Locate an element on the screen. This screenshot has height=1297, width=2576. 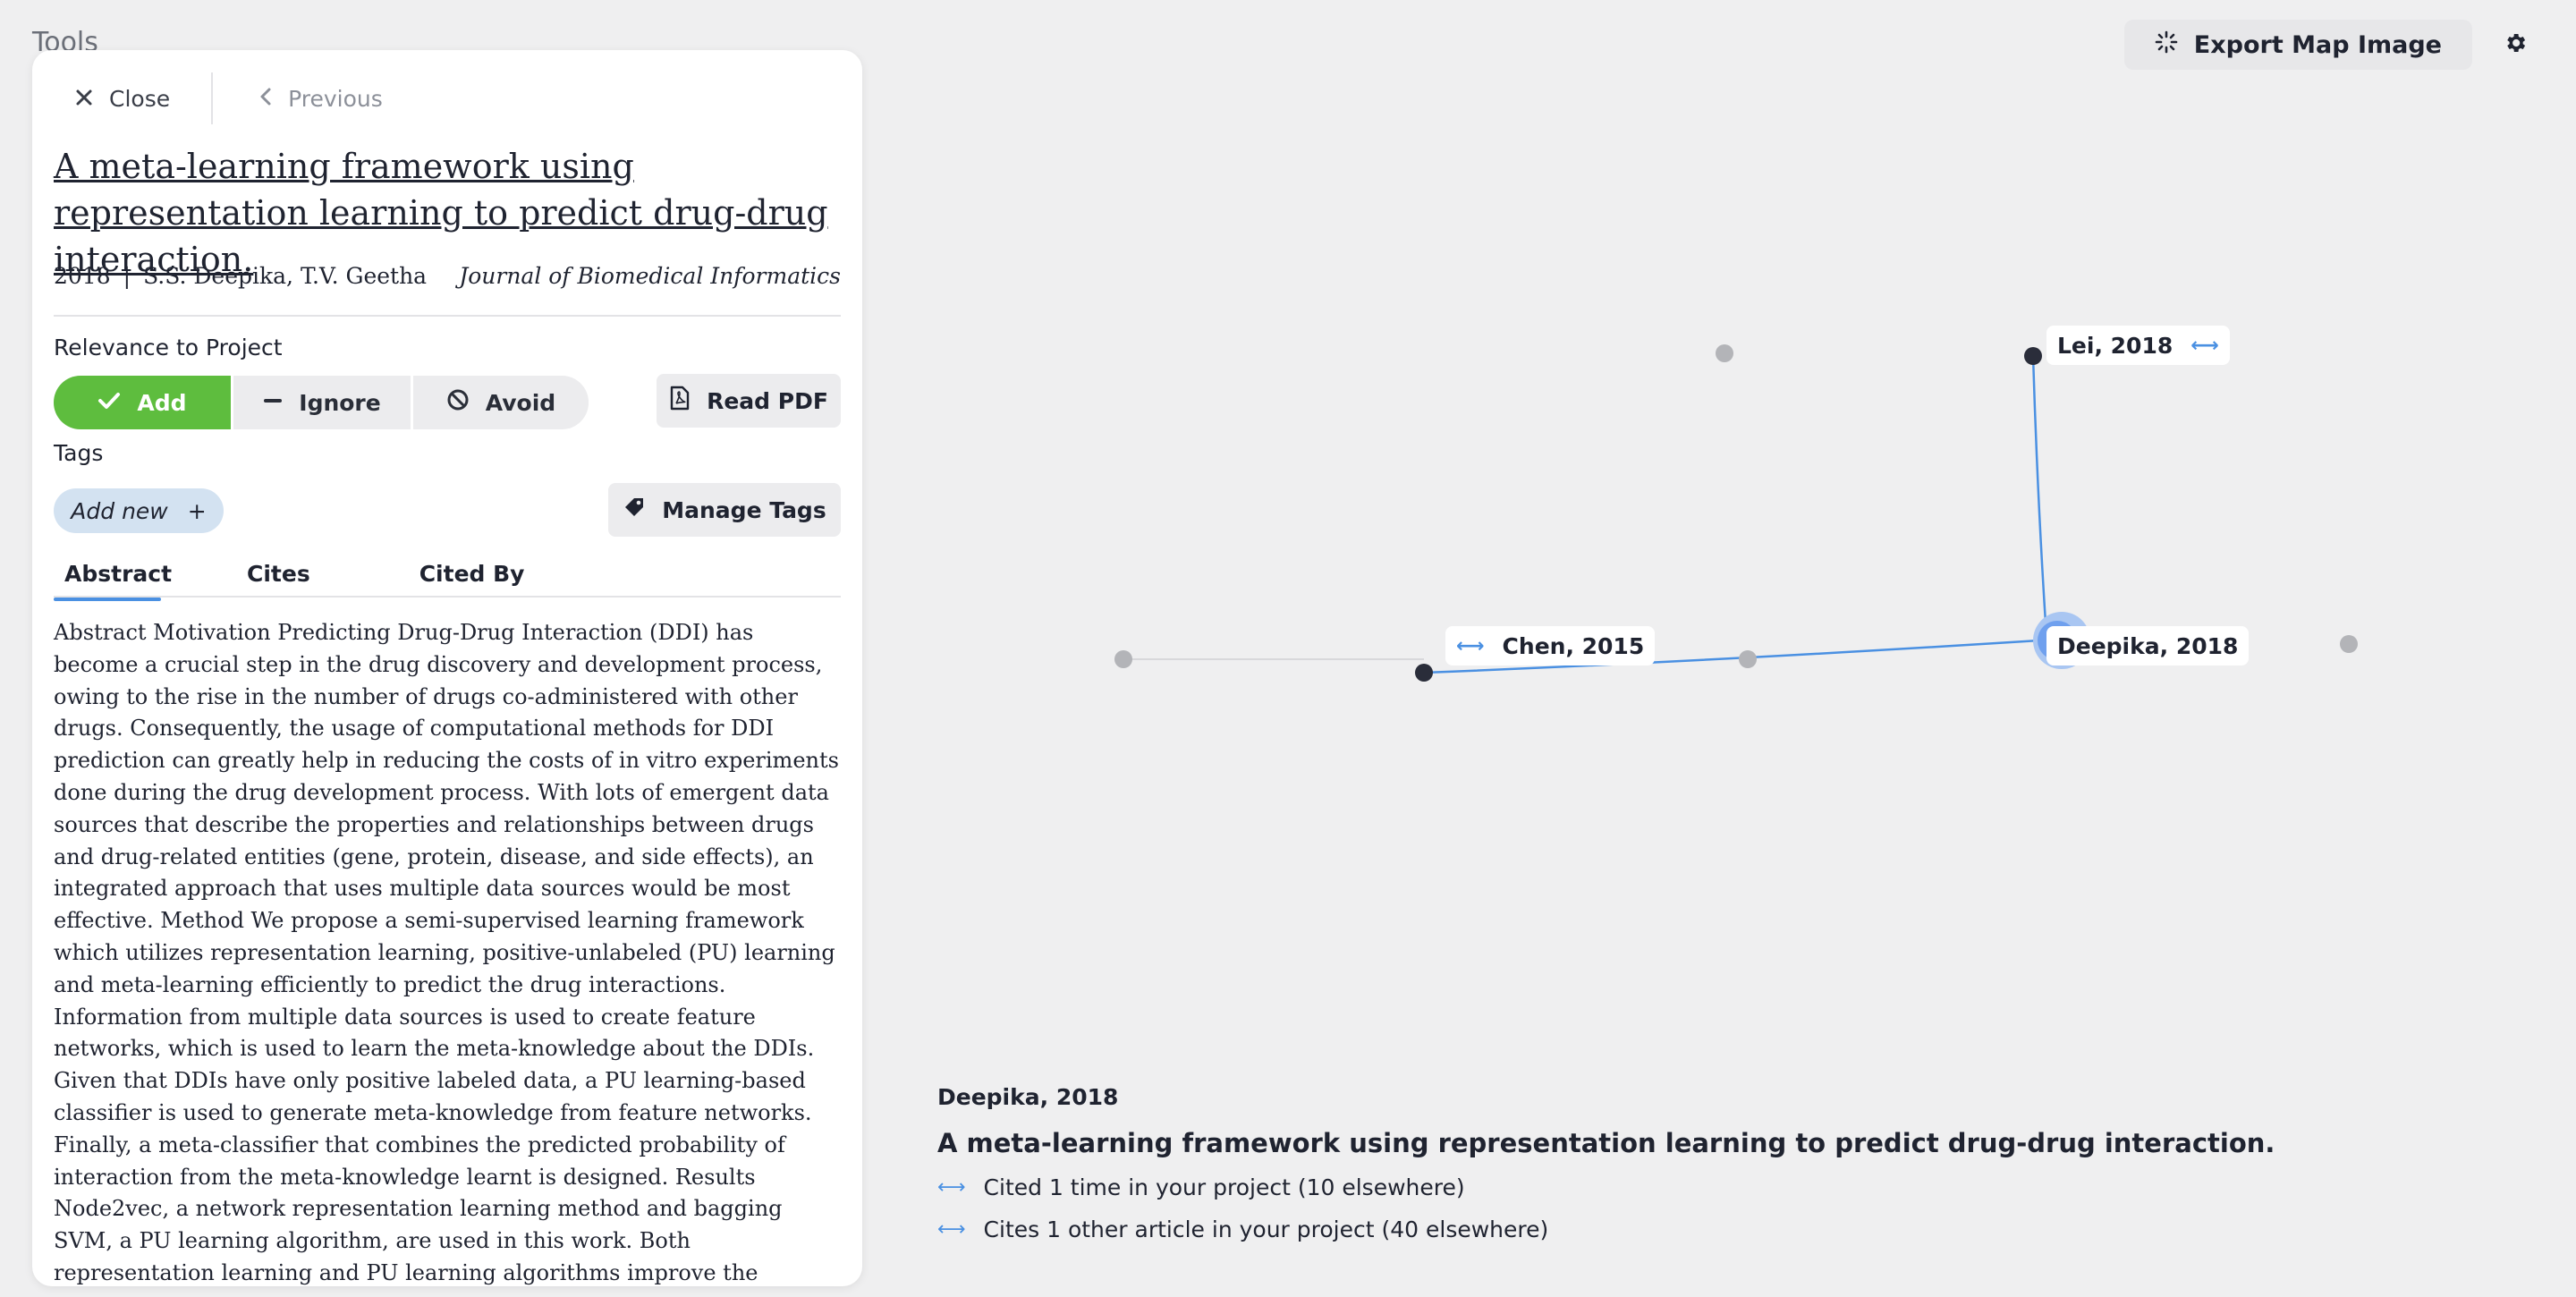
manage-tags-label: Manage Tags is located at coordinates (744, 509).